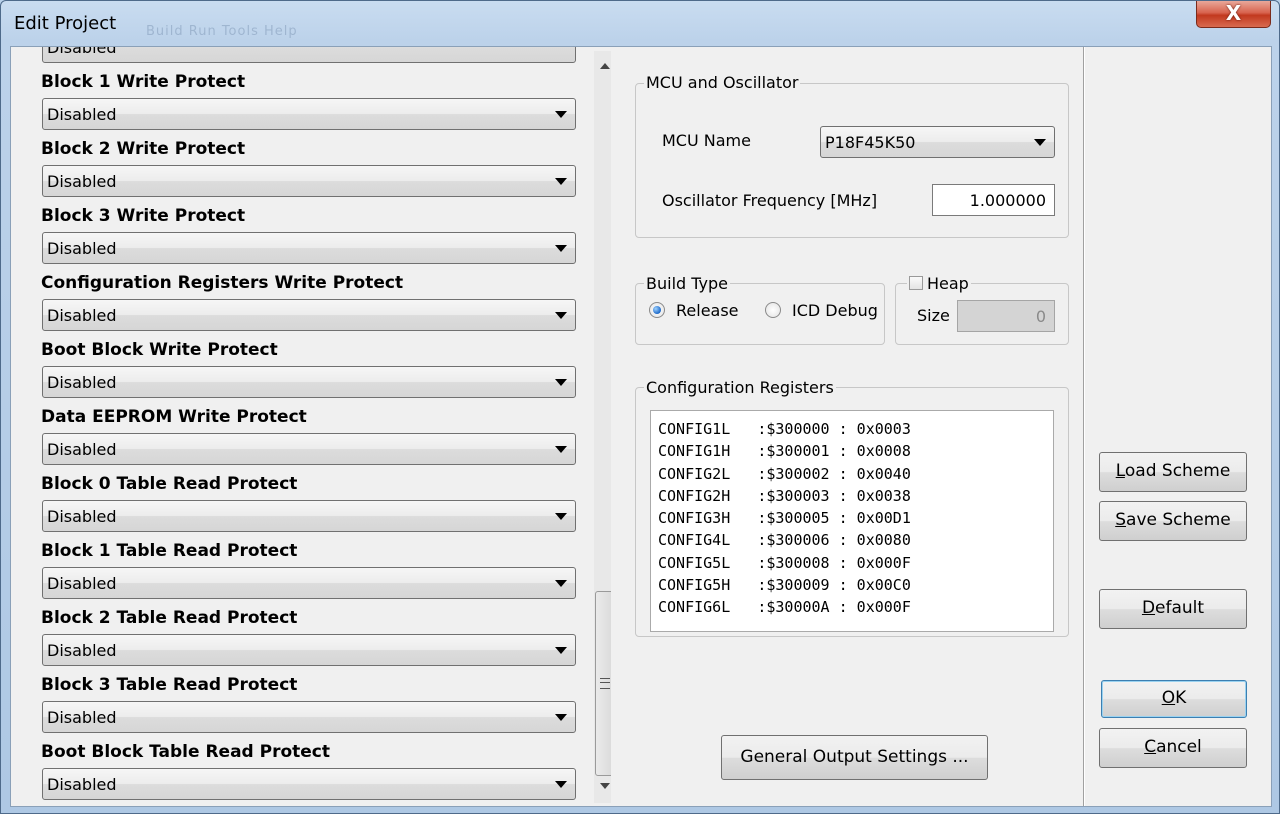  I want to click on combo-boot-block-table-read-protect: Disabled, so click(309, 784).